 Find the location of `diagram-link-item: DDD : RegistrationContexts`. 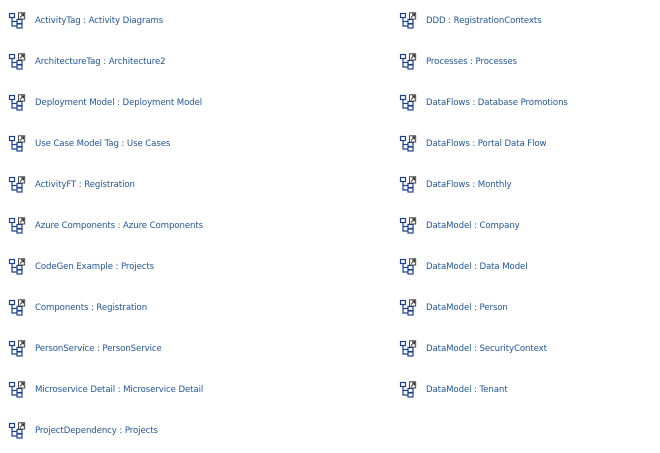

diagram-link-item: DDD : RegistrationContexts is located at coordinates (470, 21).